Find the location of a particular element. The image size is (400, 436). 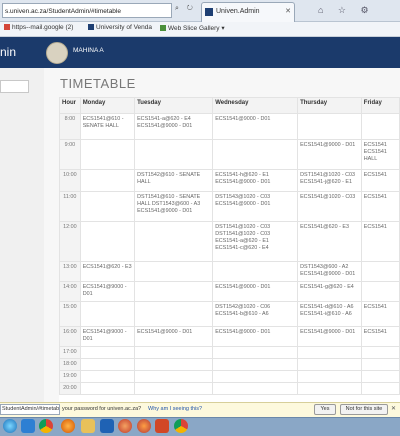

timetable-row: 19:00 is located at coordinates (229, 376).